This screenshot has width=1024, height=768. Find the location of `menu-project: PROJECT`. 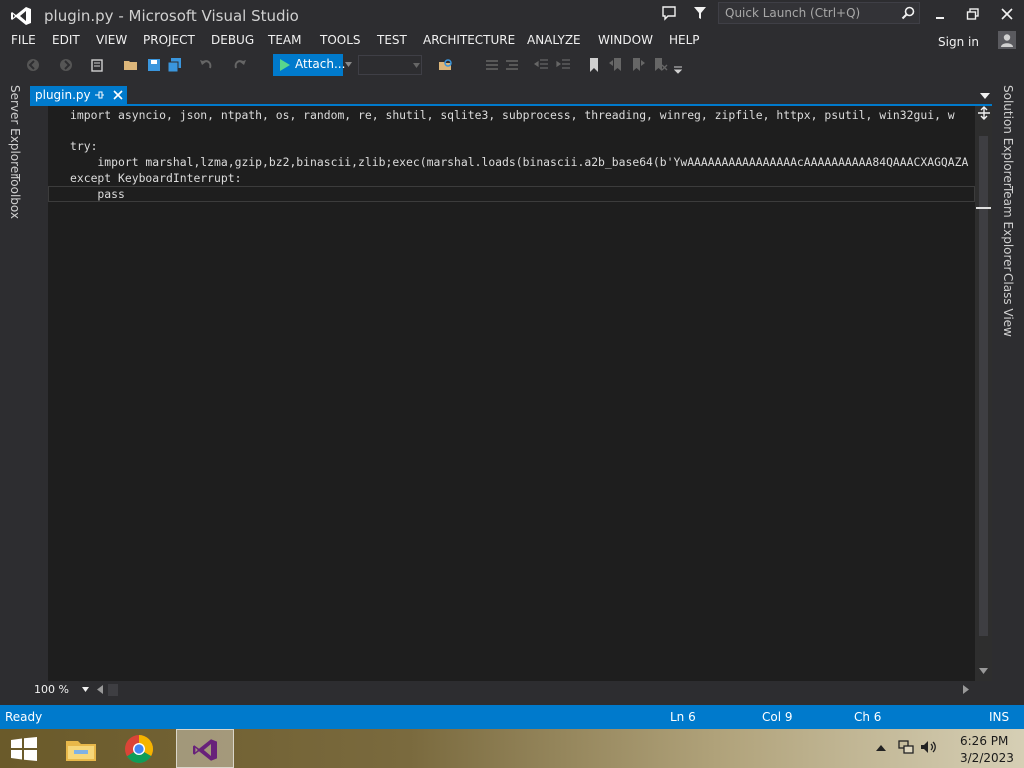

menu-project: PROJECT is located at coordinates (169, 40).